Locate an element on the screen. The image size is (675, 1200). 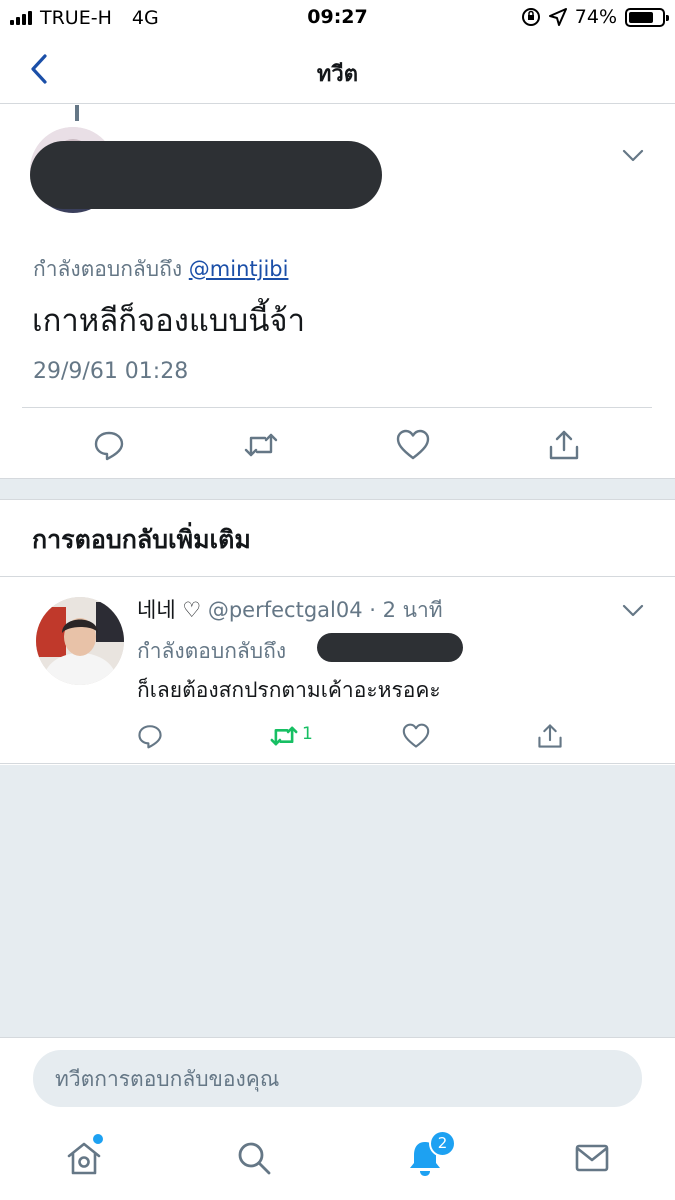
redacted-handle is located at coordinates (390, 647).